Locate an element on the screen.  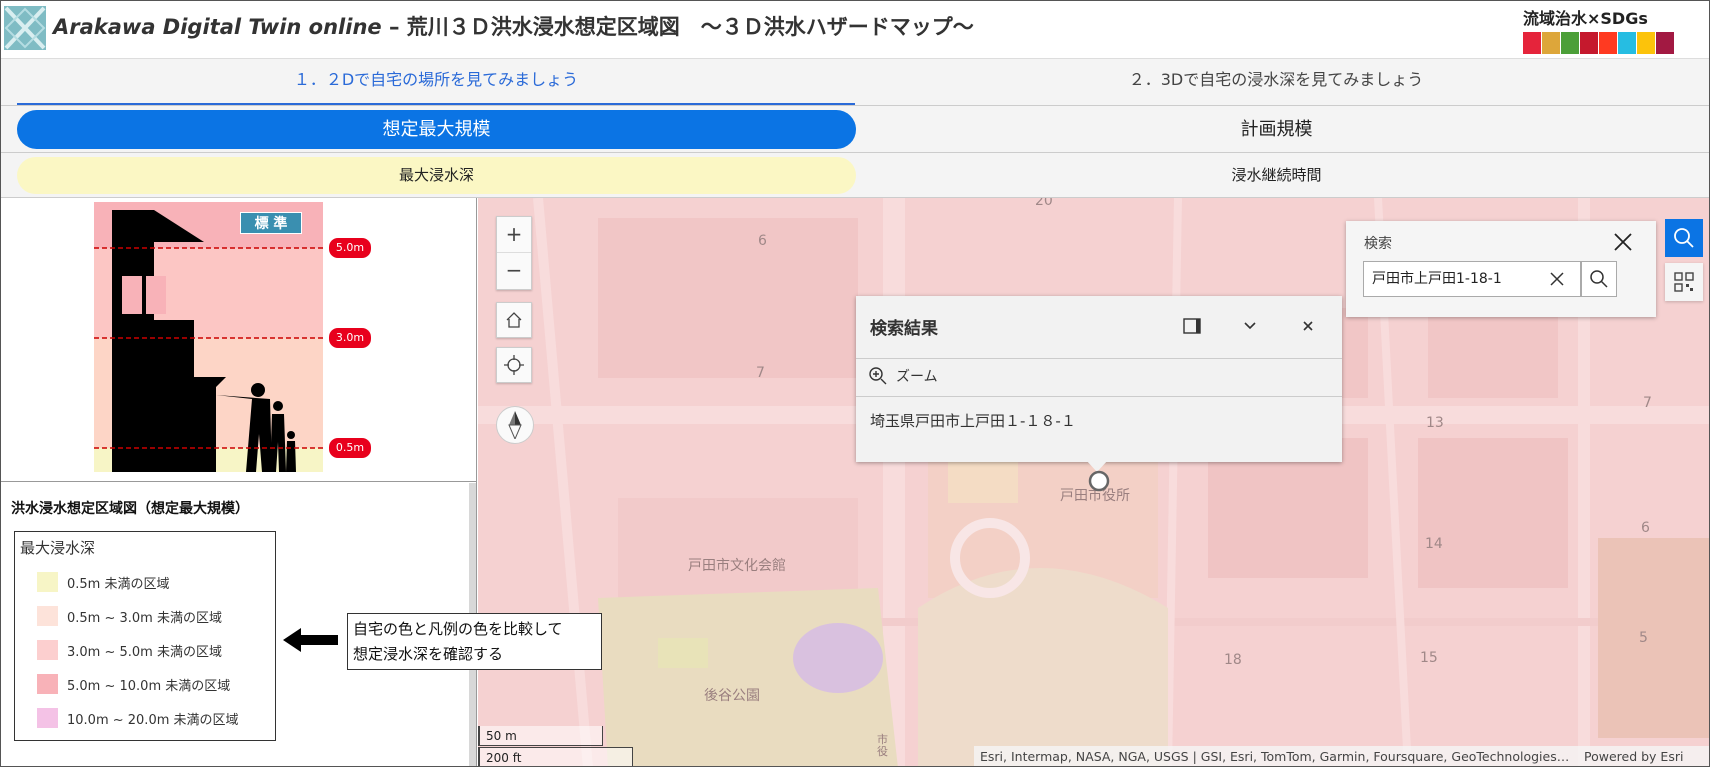
popup-address: 埼玉県戸田市上戸田１-１８-１ is located at coordinates (973, 421).